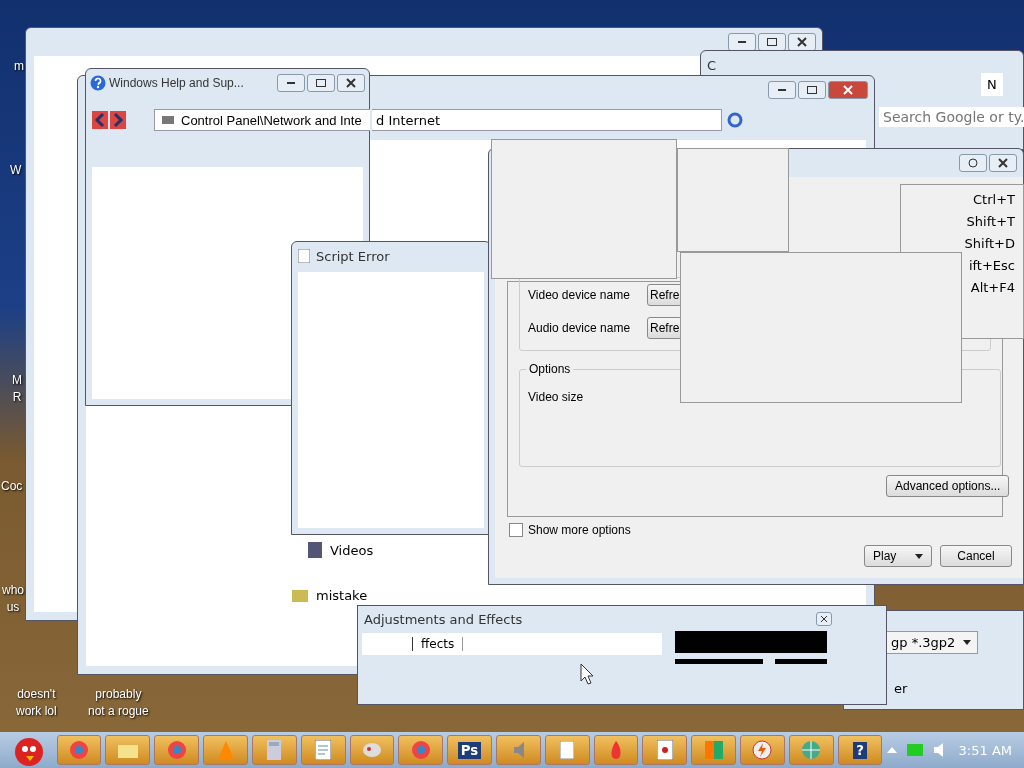 Image resolution: width=1024 pixels, height=768 pixels. I want to click on address-bar: d Internet, so click(547, 120).